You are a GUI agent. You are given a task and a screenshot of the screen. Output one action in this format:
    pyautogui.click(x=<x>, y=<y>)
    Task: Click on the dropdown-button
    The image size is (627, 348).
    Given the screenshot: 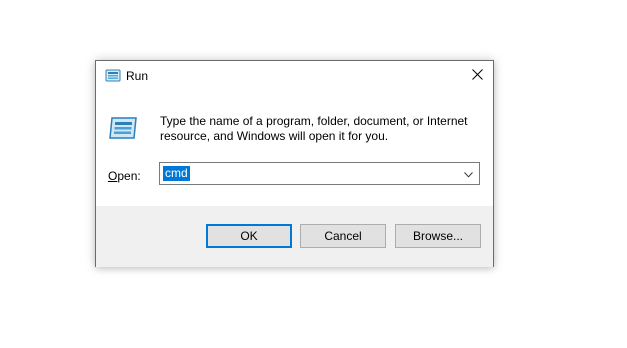 What is the action you would take?
    pyautogui.click(x=468, y=173)
    